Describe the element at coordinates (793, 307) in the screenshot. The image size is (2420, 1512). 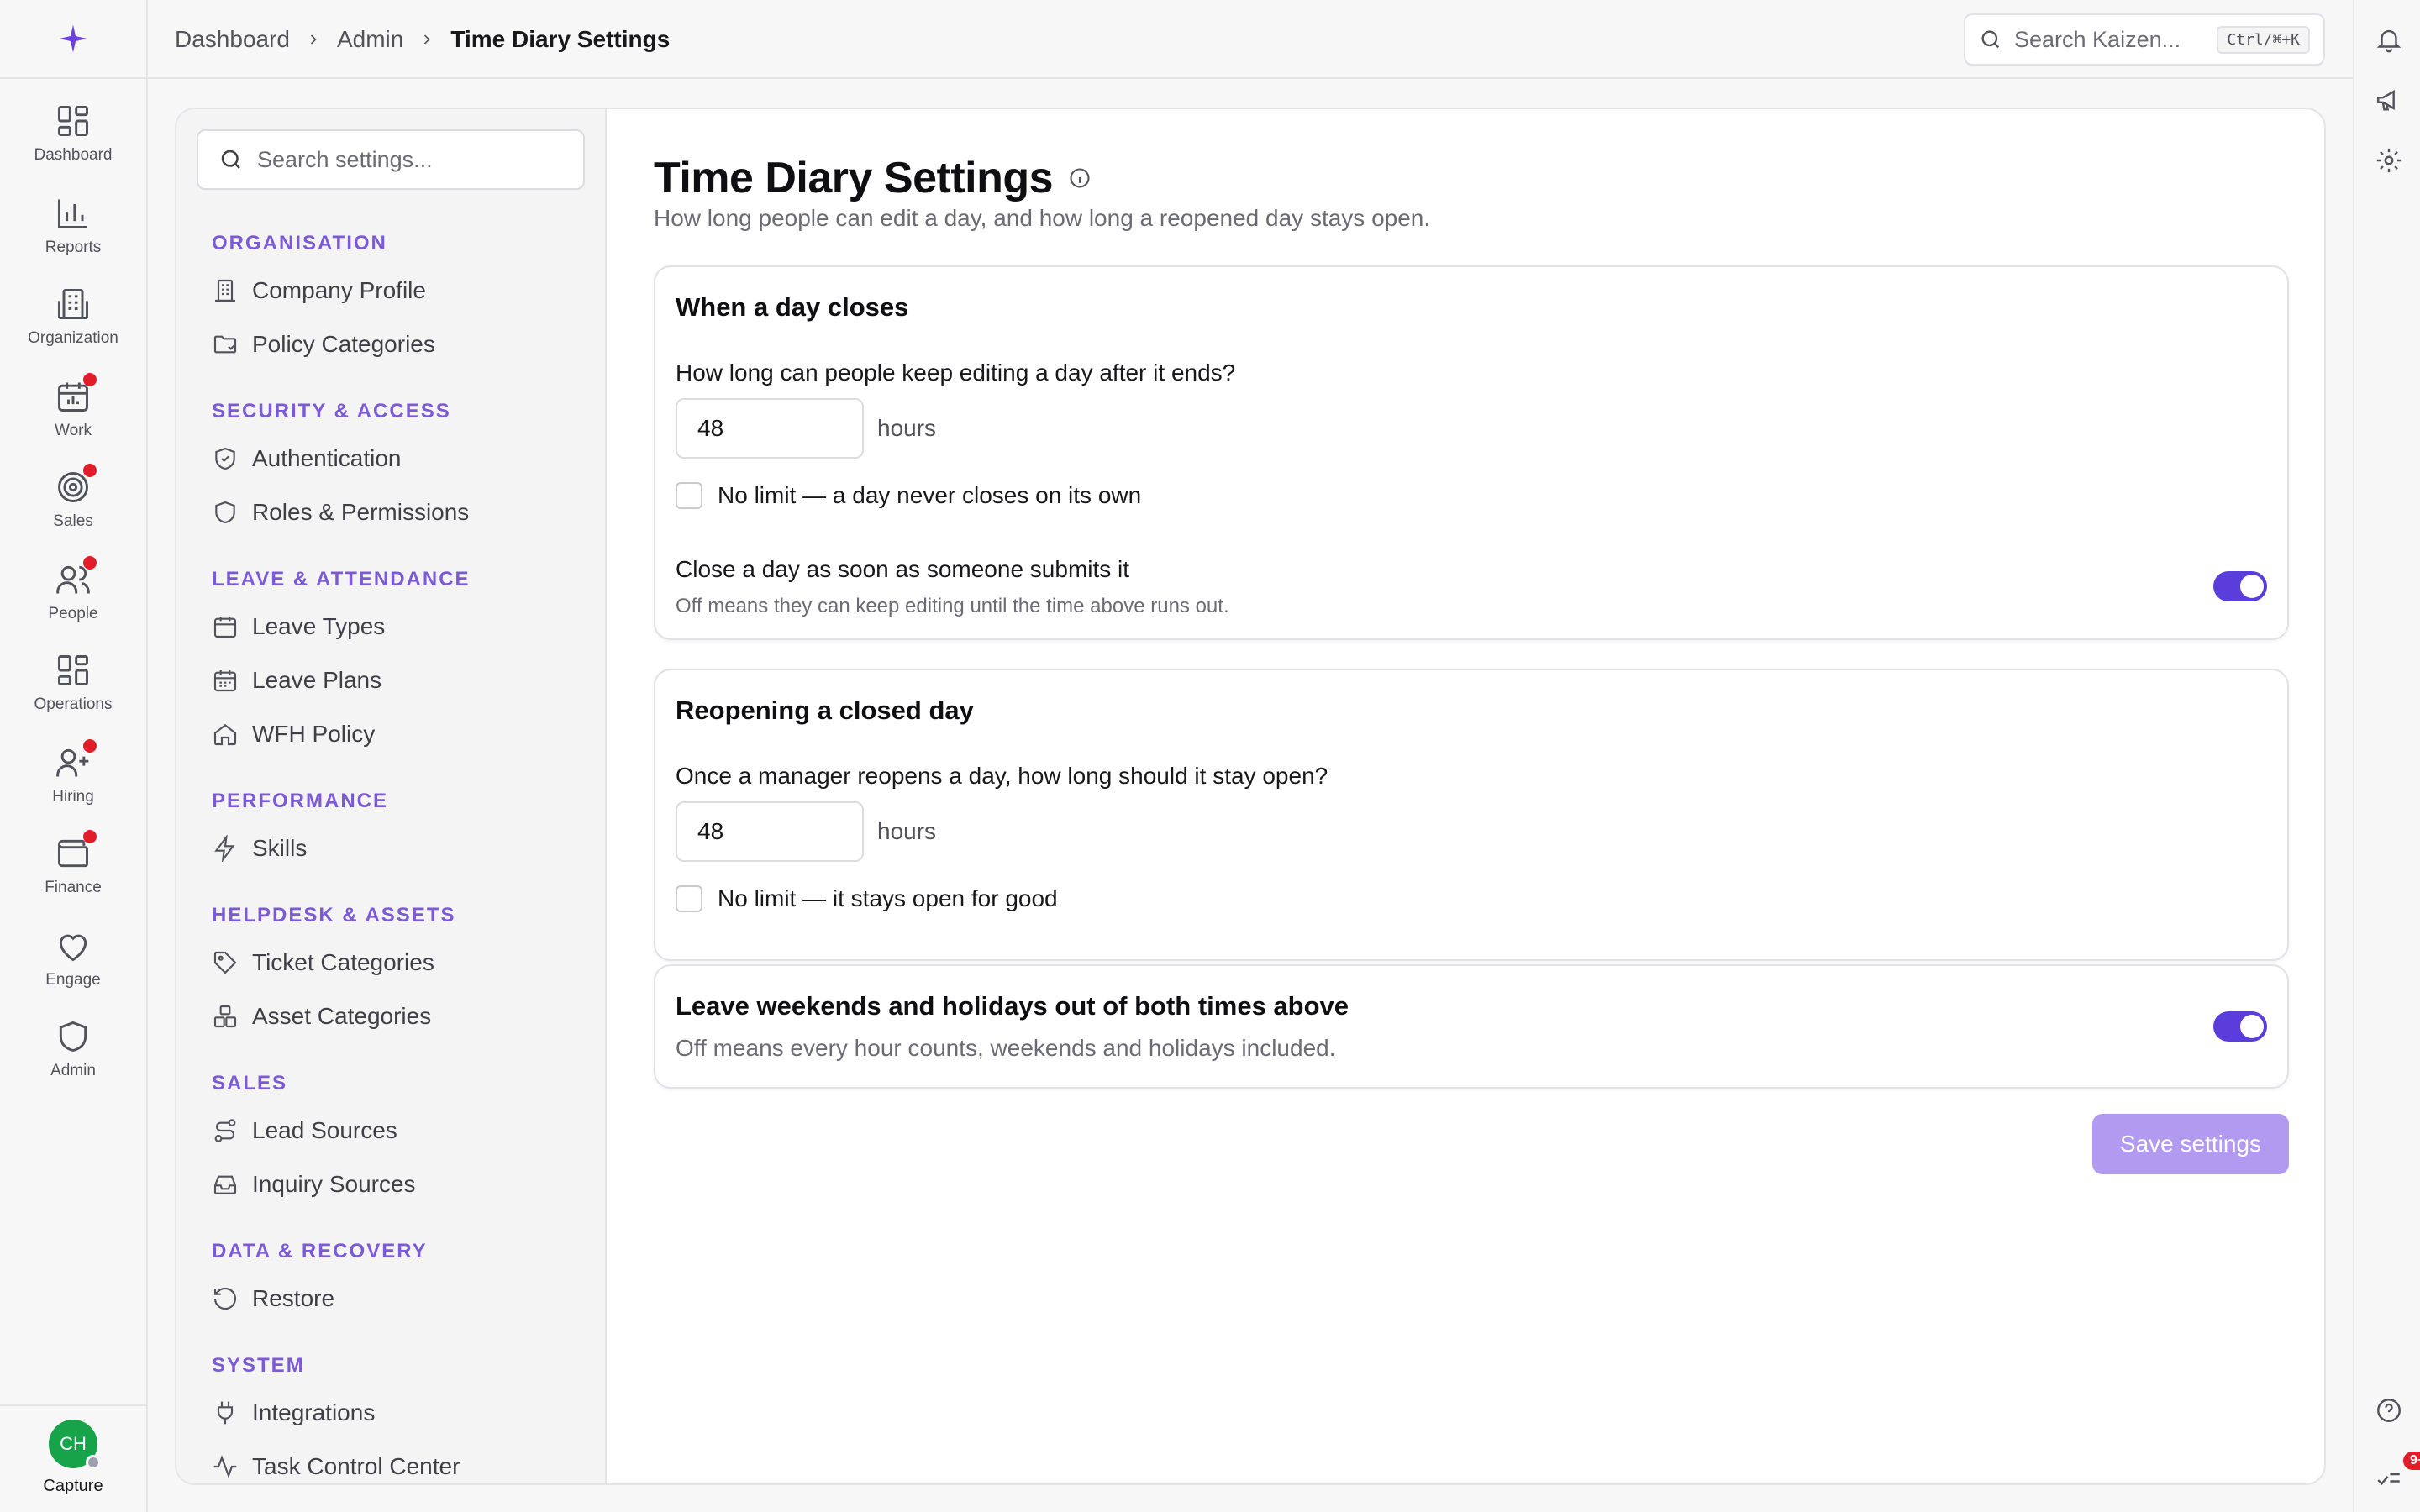
I see `panel-title: When a day closes` at that location.